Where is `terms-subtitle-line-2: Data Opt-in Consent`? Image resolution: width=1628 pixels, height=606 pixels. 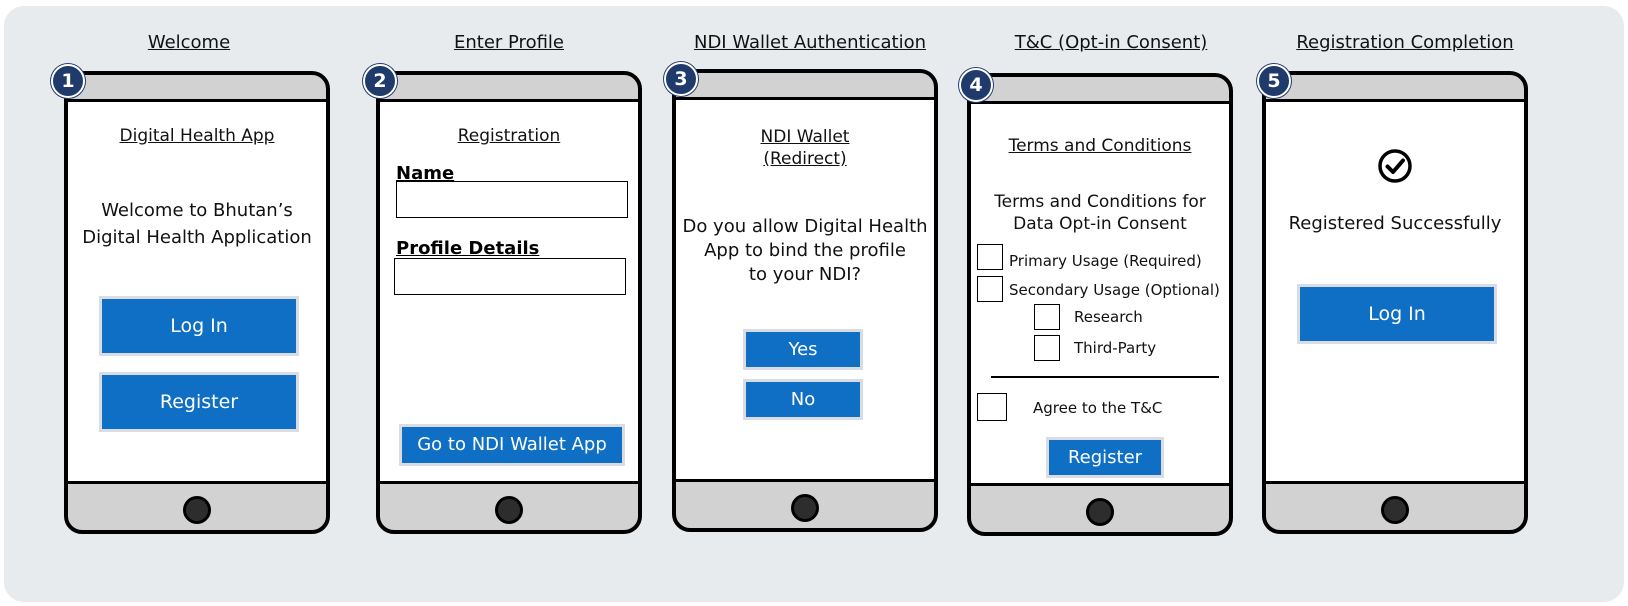
terms-subtitle-line-2: Data Opt-in Consent is located at coordinates (1100, 224).